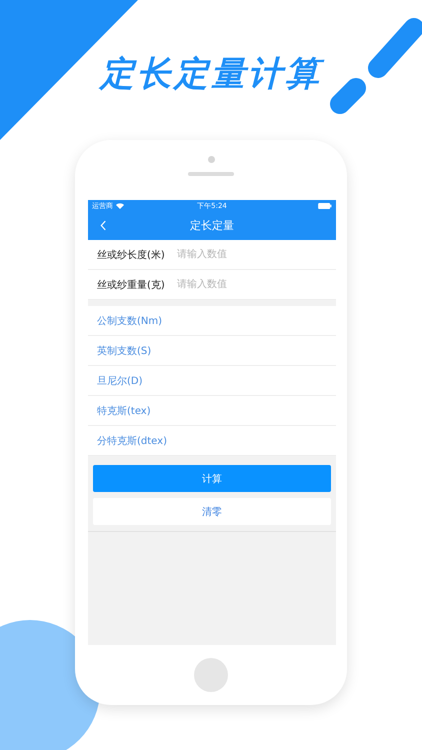 Image resolution: width=422 pixels, height=750 pixels. I want to click on battery-icon, so click(325, 205).